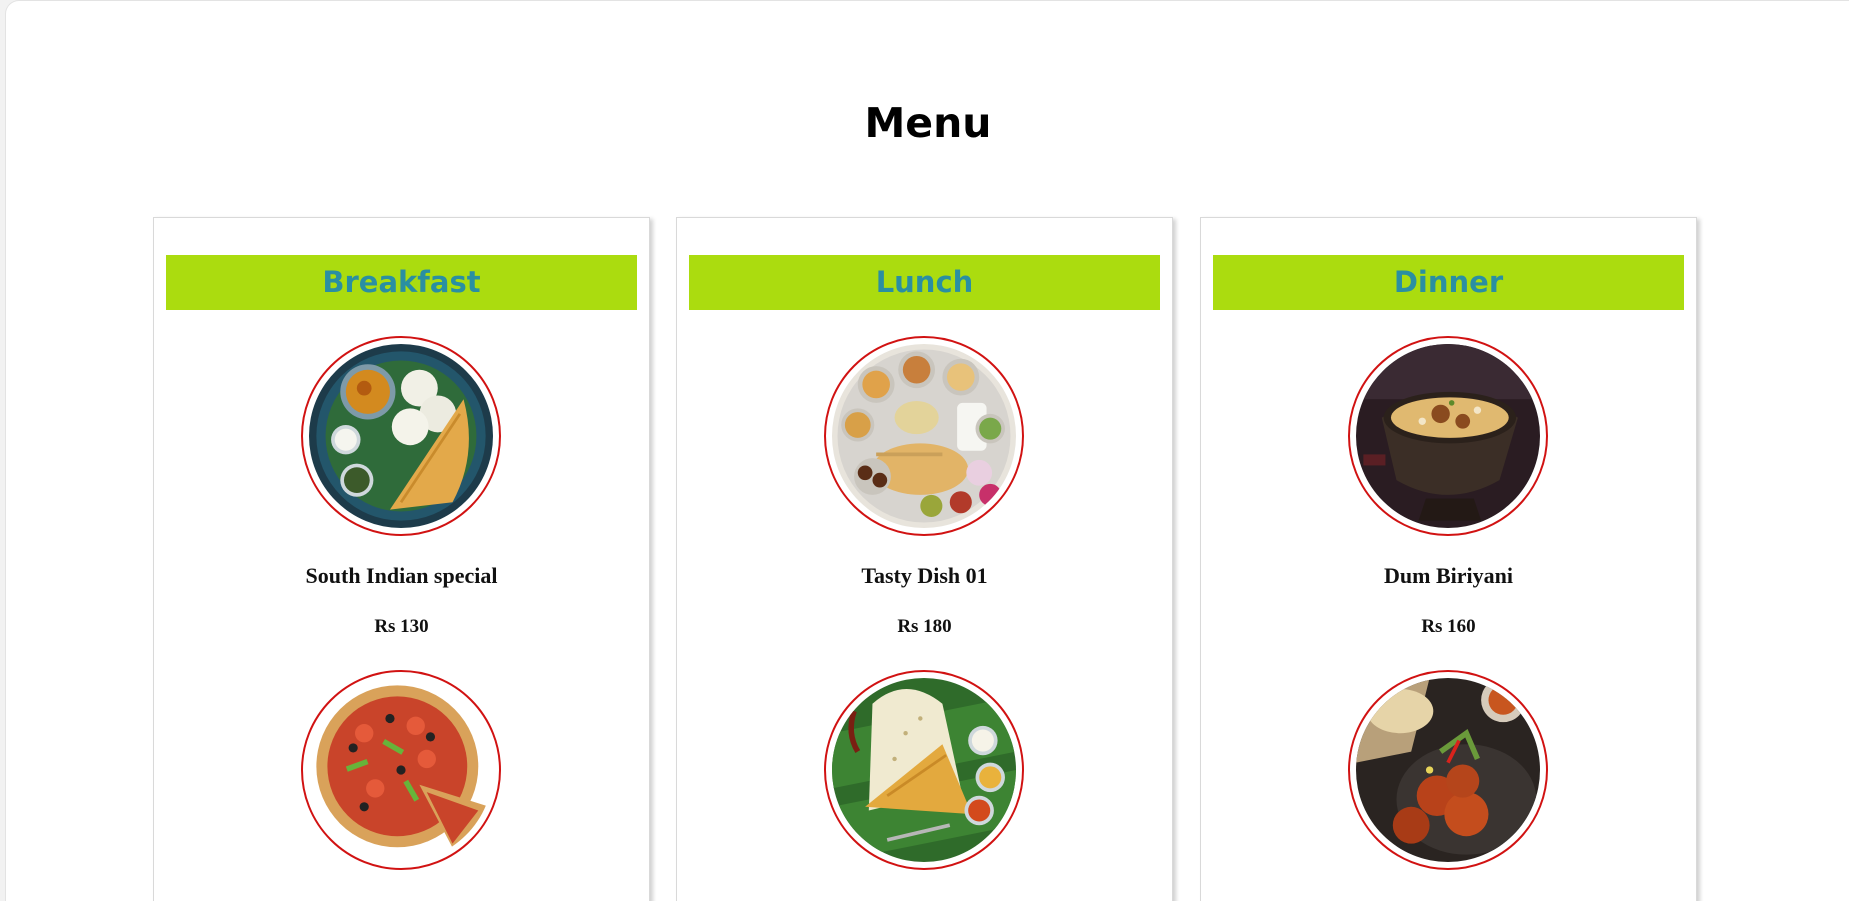 The height and width of the screenshot is (901, 1849). I want to click on dish-image-masala-dosa, so click(924, 770).